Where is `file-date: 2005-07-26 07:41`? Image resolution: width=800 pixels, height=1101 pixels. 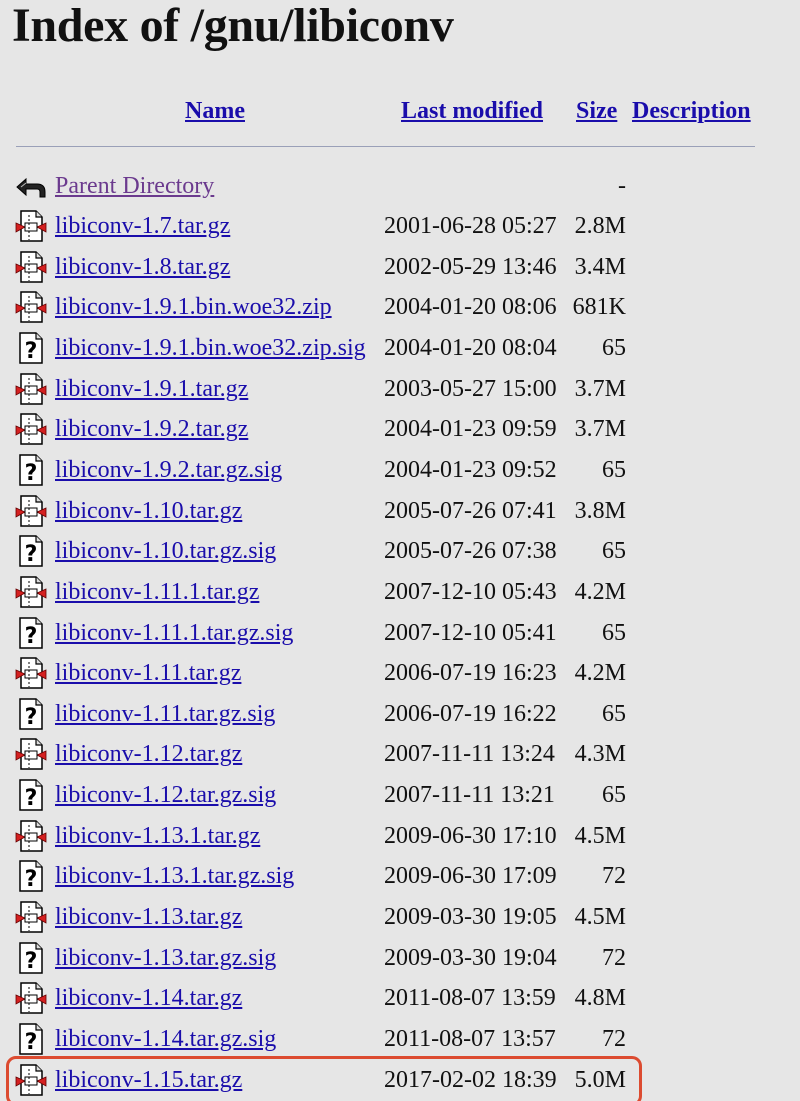 file-date: 2005-07-26 07:41 is located at coordinates (470, 510).